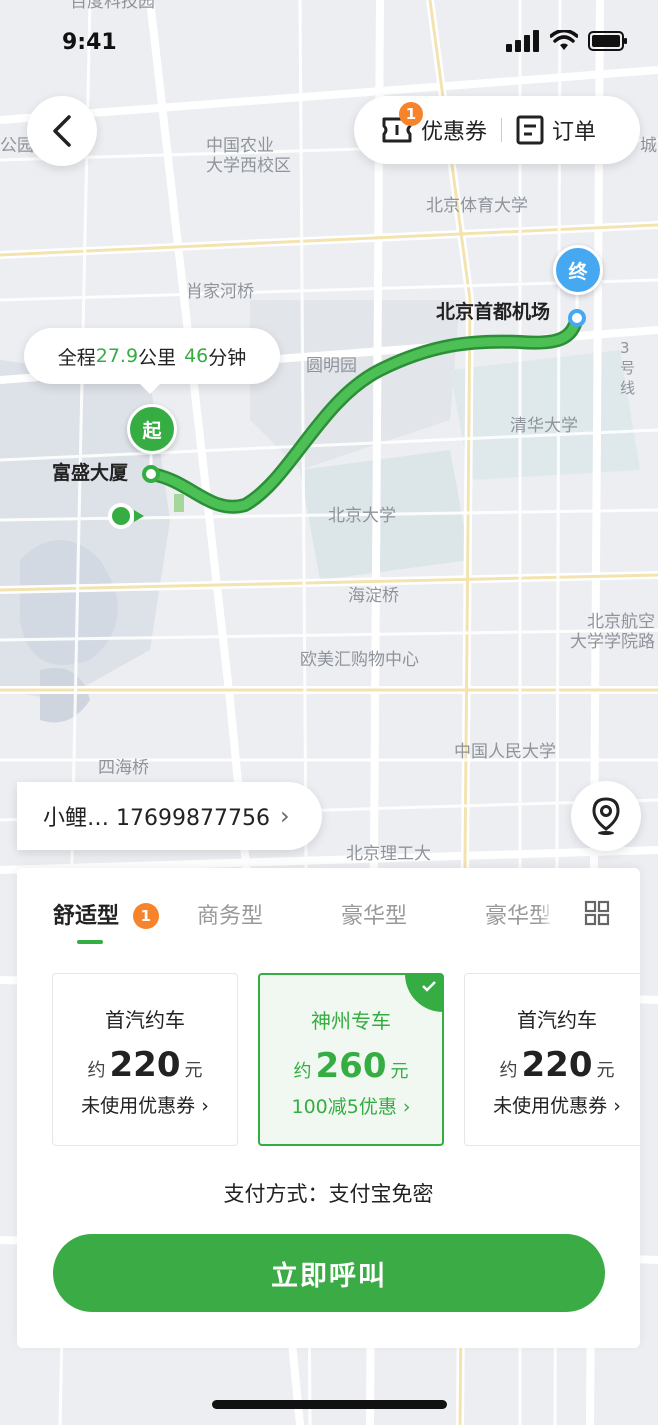 The width and height of the screenshot is (658, 1425). I want to click on trip-duration: 46, so click(196, 356).